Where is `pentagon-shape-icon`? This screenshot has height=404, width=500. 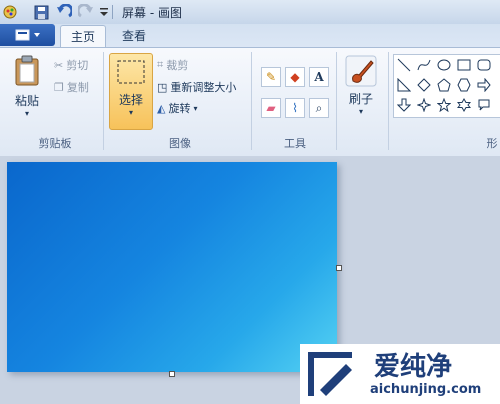
pentagon-shape-icon is located at coordinates (444, 85).